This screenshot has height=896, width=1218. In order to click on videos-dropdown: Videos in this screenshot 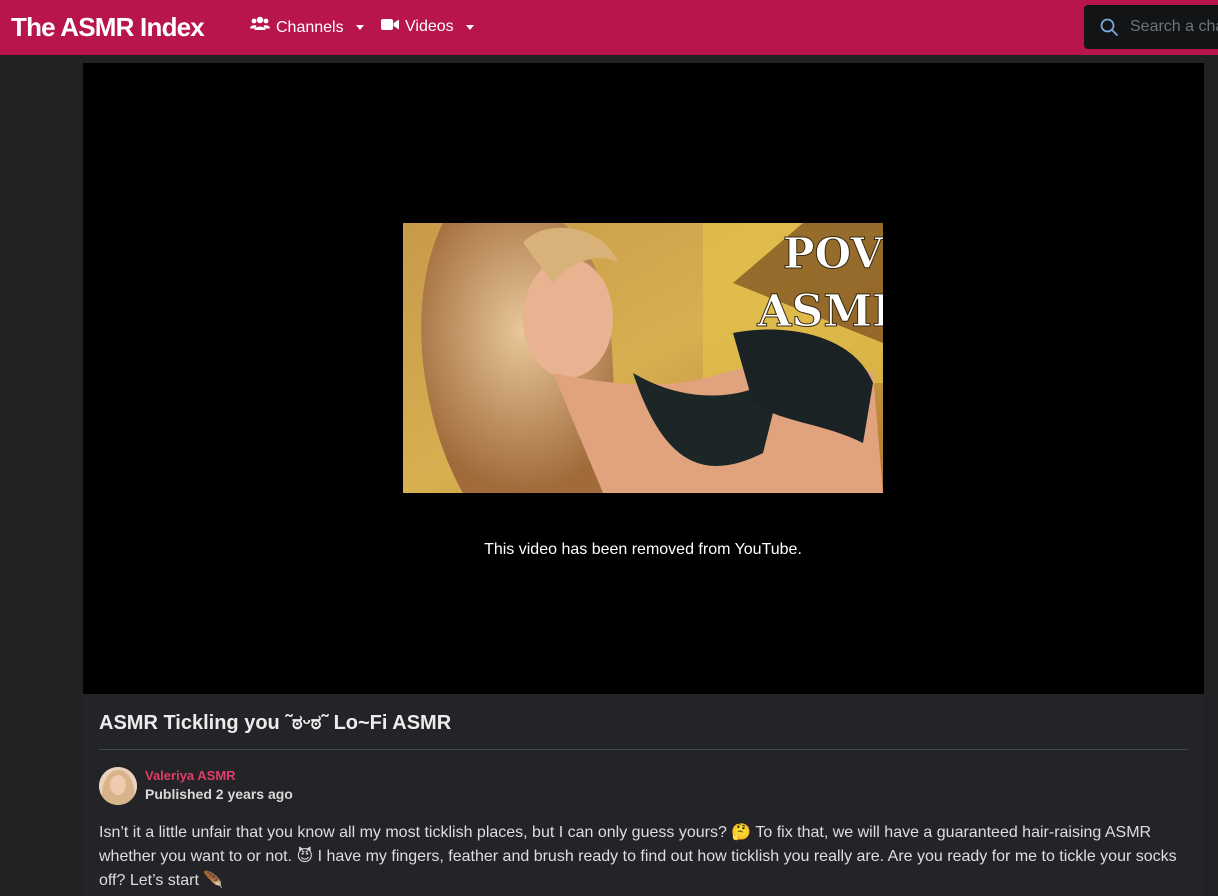, I will do `click(427, 27)`.